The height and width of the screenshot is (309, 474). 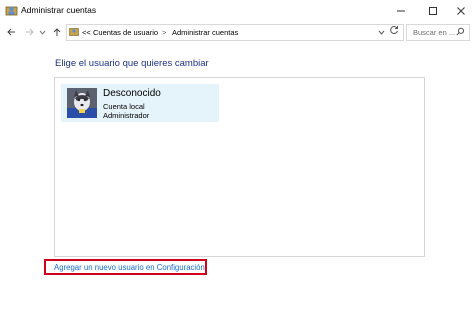 I want to click on window-title: Administrar cuentas, so click(x=59, y=10).